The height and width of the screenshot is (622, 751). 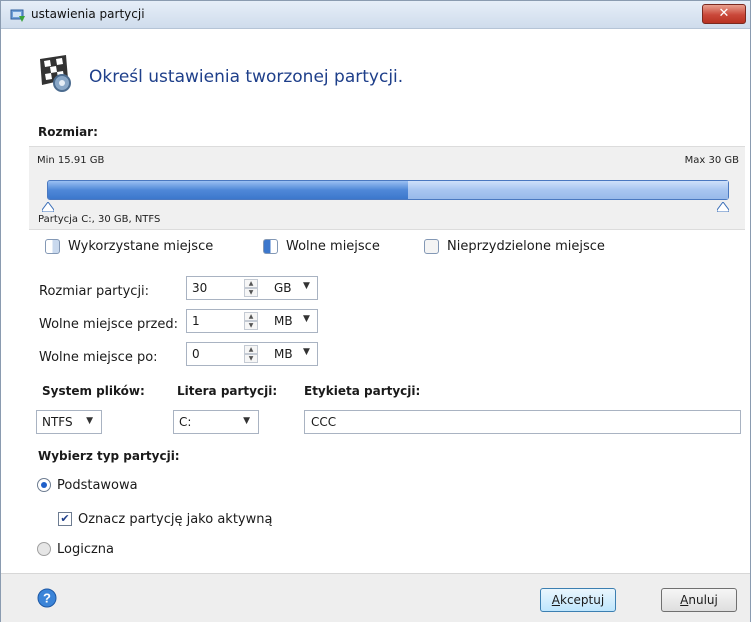 What do you see at coordinates (94, 291) in the screenshot?
I see `partition-size-label: Rozmiar partycji:` at bounding box center [94, 291].